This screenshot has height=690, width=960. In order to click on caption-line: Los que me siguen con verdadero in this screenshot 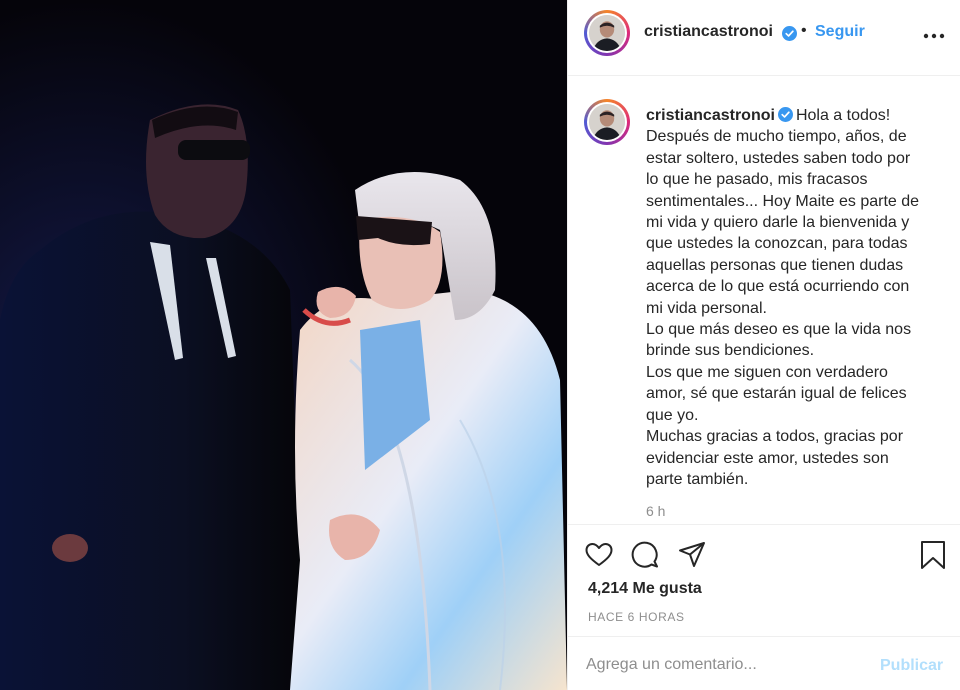, I will do `click(767, 372)`.